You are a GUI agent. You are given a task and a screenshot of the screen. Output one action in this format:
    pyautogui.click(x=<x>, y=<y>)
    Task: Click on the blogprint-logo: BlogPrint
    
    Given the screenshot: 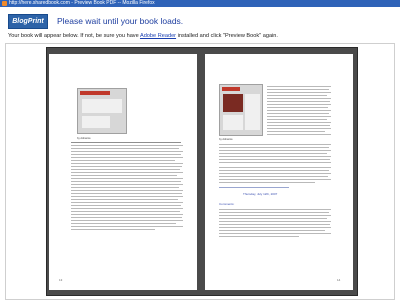 What is the action you would take?
    pyautogui.click(x=28, y=21)
    